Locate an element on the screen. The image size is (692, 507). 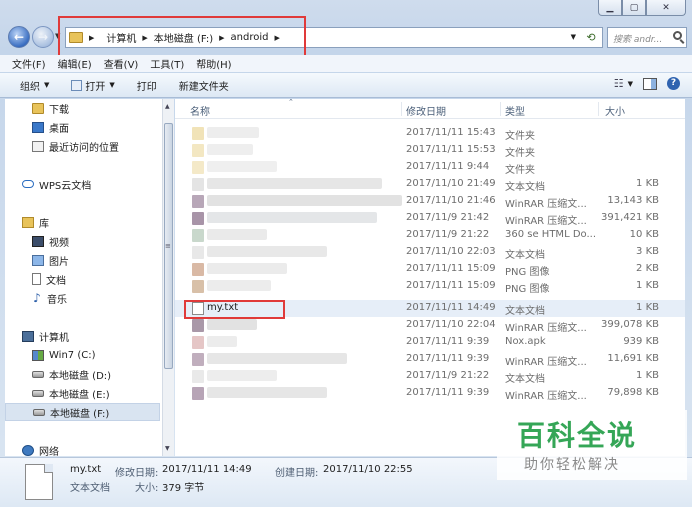
table-row: 2017/11/9 21:22 文本文档 1 KB is located at coordinates (430, 376).